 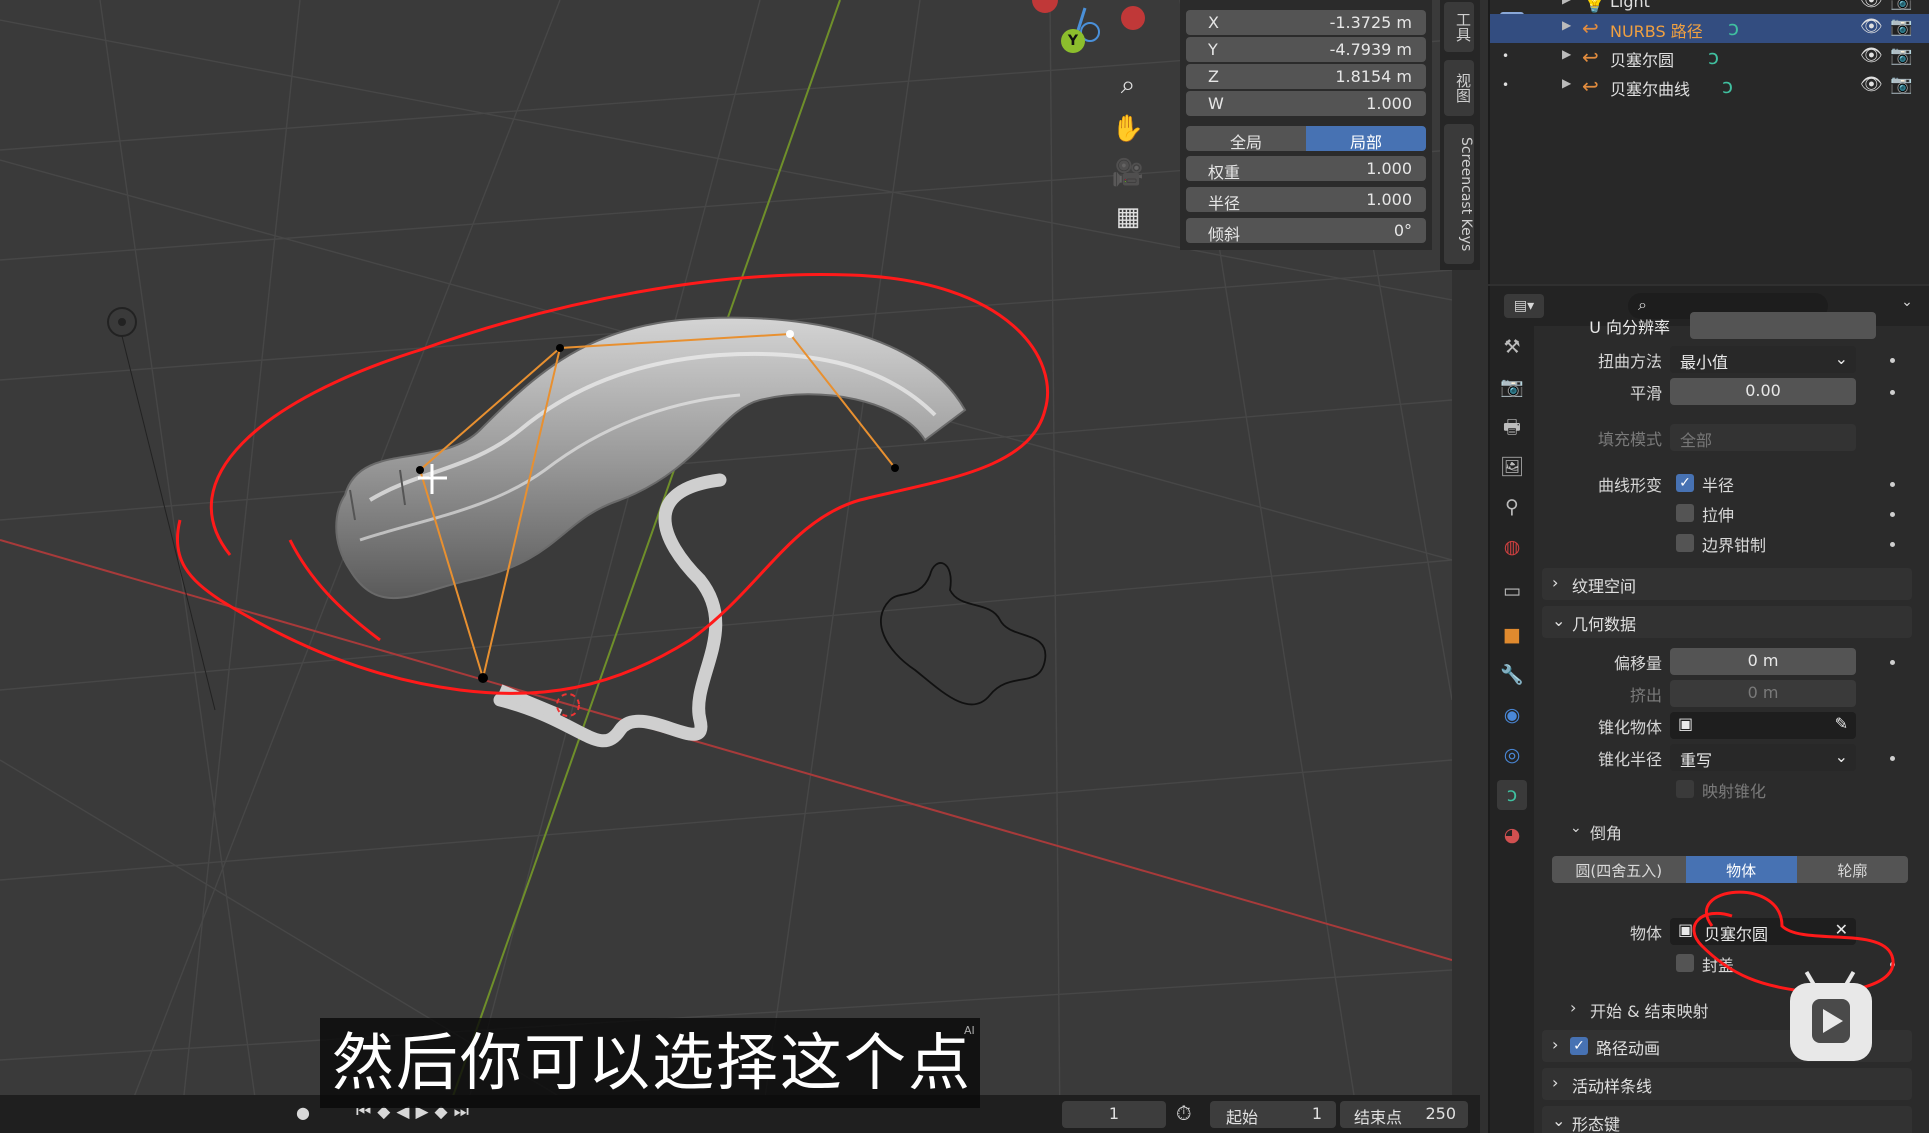 What do you see at coordinates (1459, 194) in the screenshot?
I see `tab-screencast-keys: Screencast Keys` at bounding box center [1459, 194].